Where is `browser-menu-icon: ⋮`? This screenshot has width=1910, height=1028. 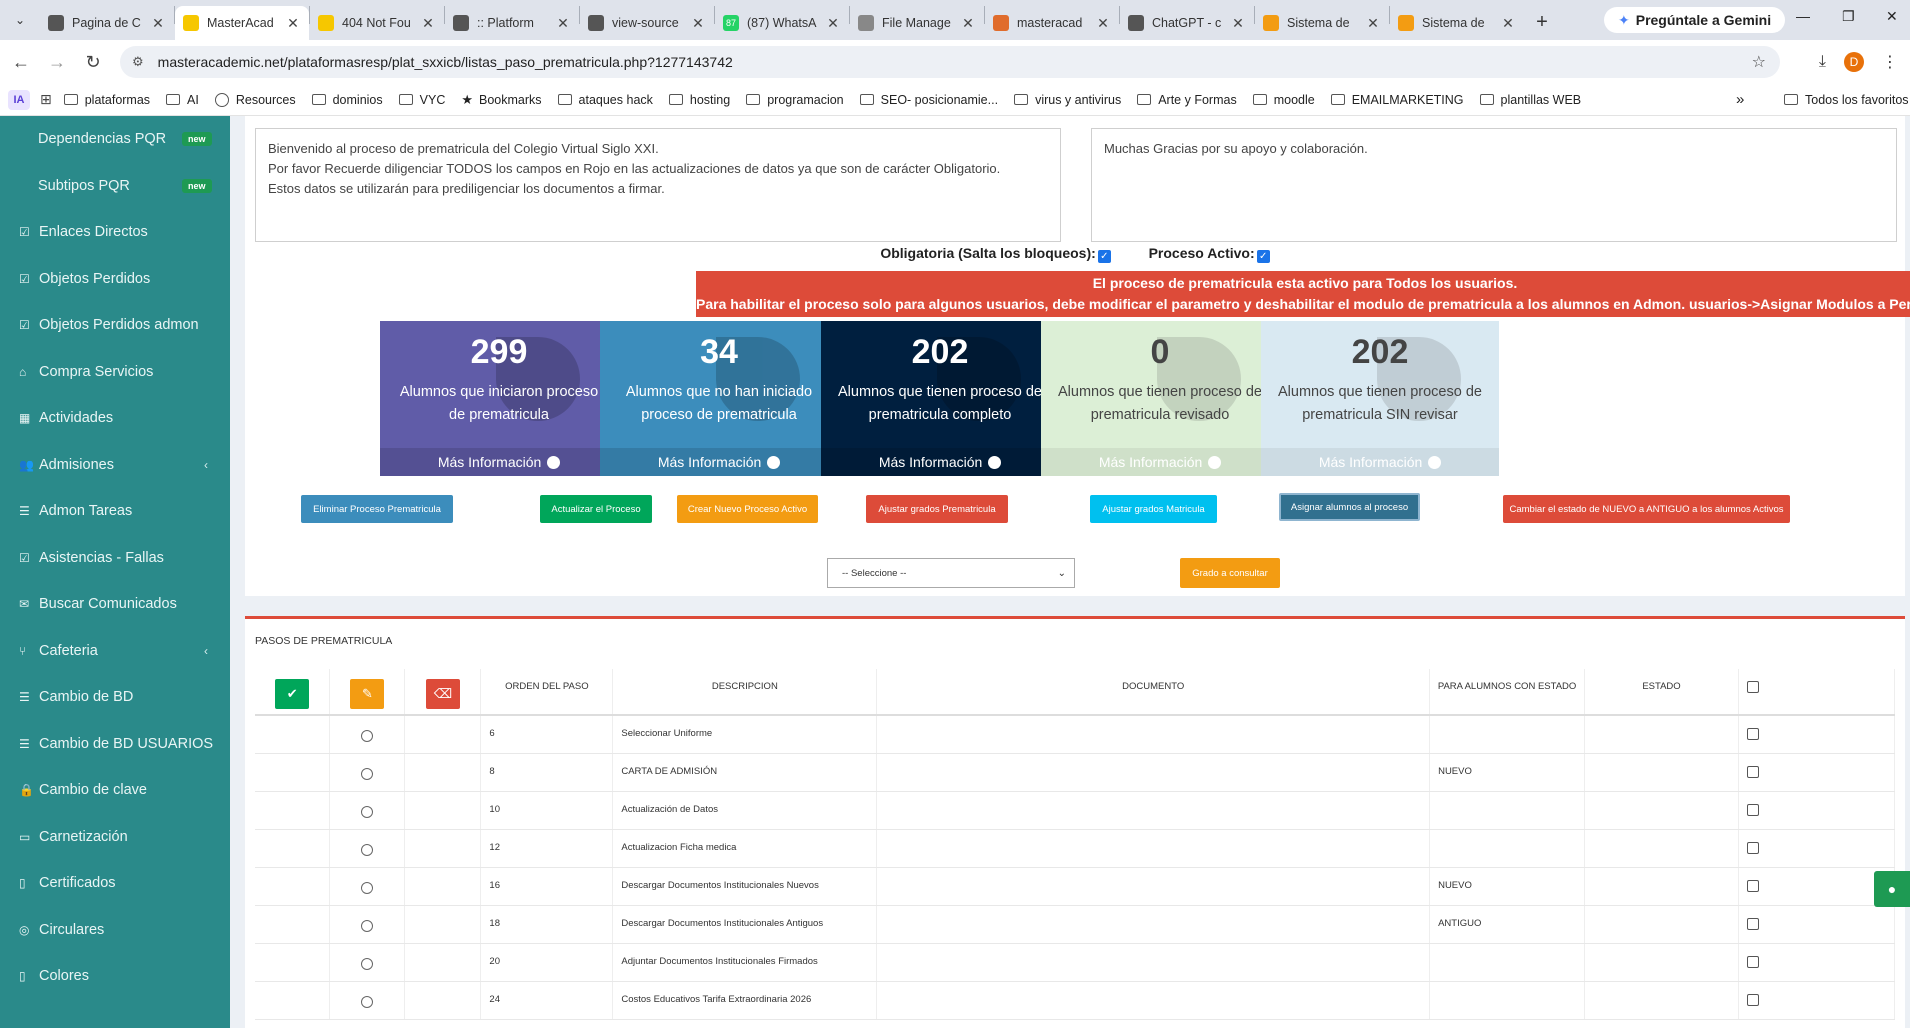 browser-menu-icon: ⋮ is located at coordinates (1890, 62).